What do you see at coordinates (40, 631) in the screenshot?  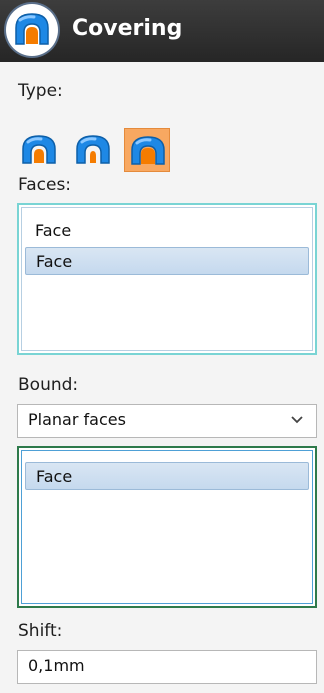 I see `shift-label: Shift:` at bounding box center [40, 631].